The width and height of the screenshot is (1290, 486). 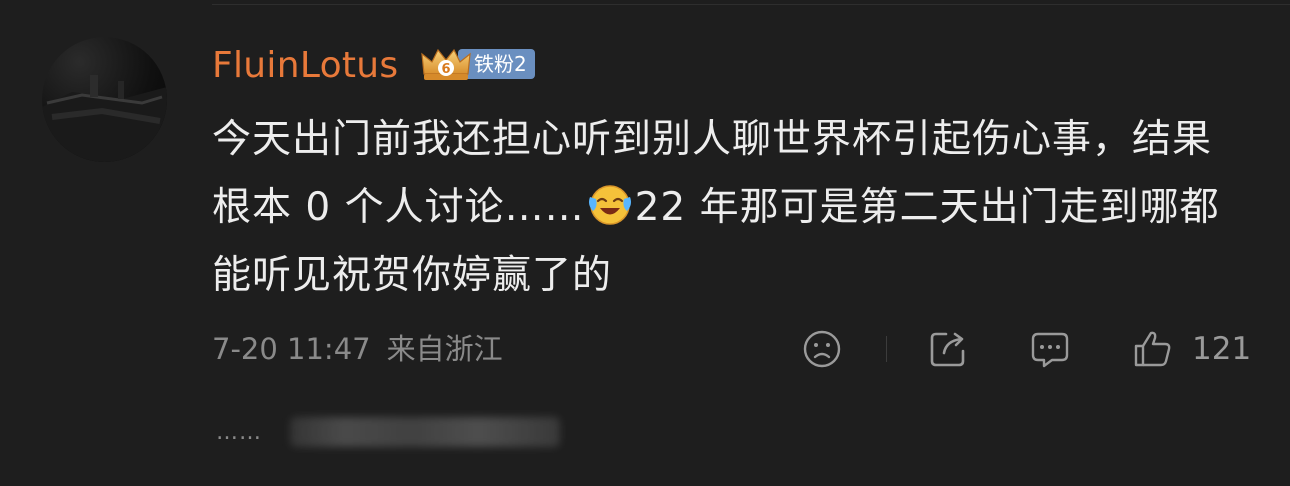 What do you see at coordinates (425, 432) in the screenshot?
I see `blurred-reply-placeholder` at bounding box center [425, 432].